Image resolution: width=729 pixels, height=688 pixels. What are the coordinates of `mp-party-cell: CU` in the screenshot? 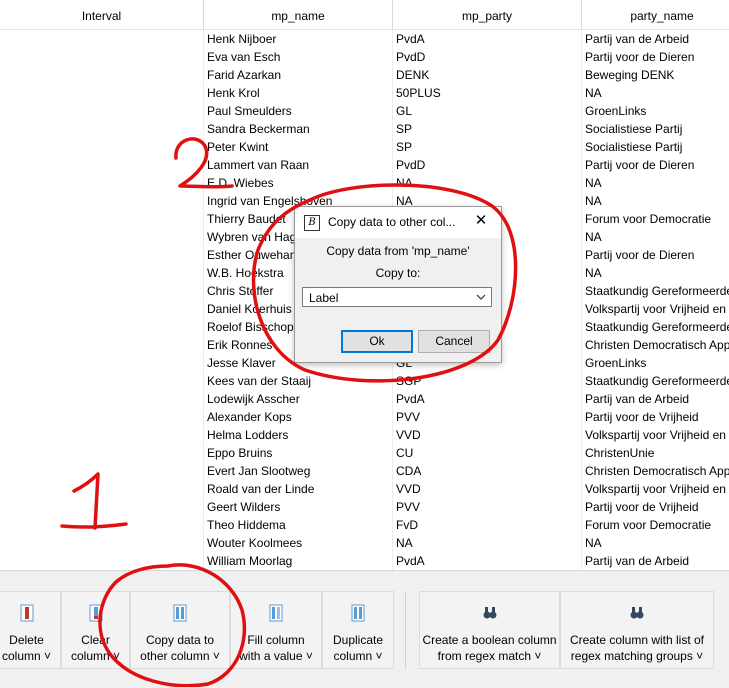 It's located at (486, 453).